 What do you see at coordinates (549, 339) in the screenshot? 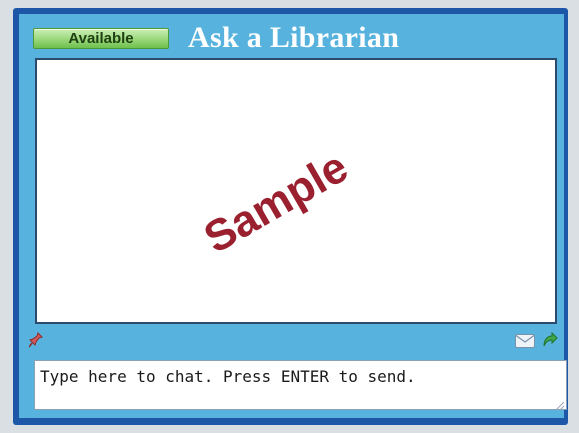
I see `popout-icon` at bounding box center [549, 339].